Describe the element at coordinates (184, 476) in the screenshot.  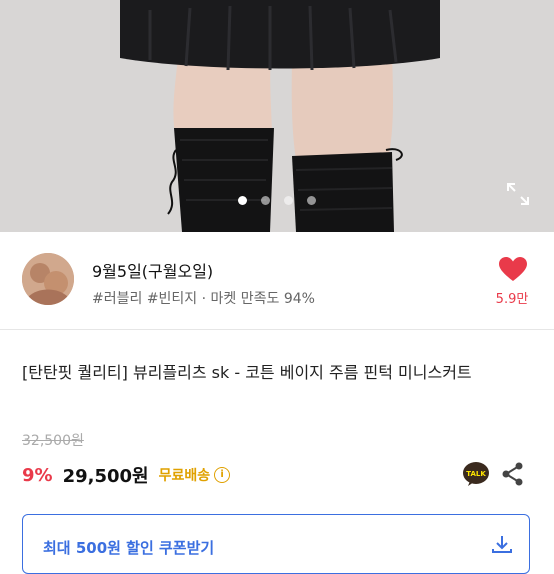
I see `shipping-label: 무료배송` at that location.